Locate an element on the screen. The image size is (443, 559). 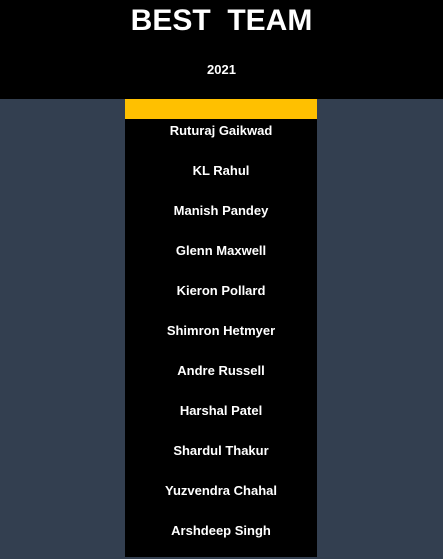
player-row: Shimron Hetmyer is located at coordinates (221, 339).